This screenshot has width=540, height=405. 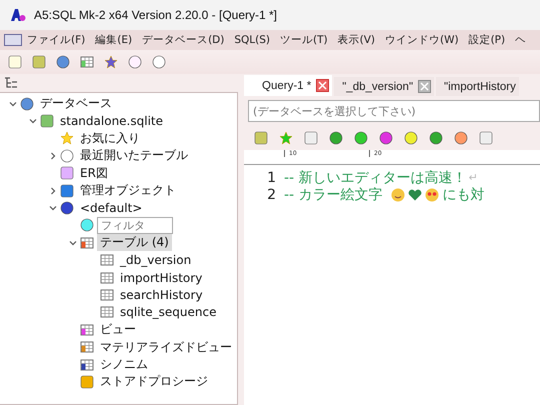 I want to click on tree-item: ストアドプロシージ, so click(x=154, y=381).